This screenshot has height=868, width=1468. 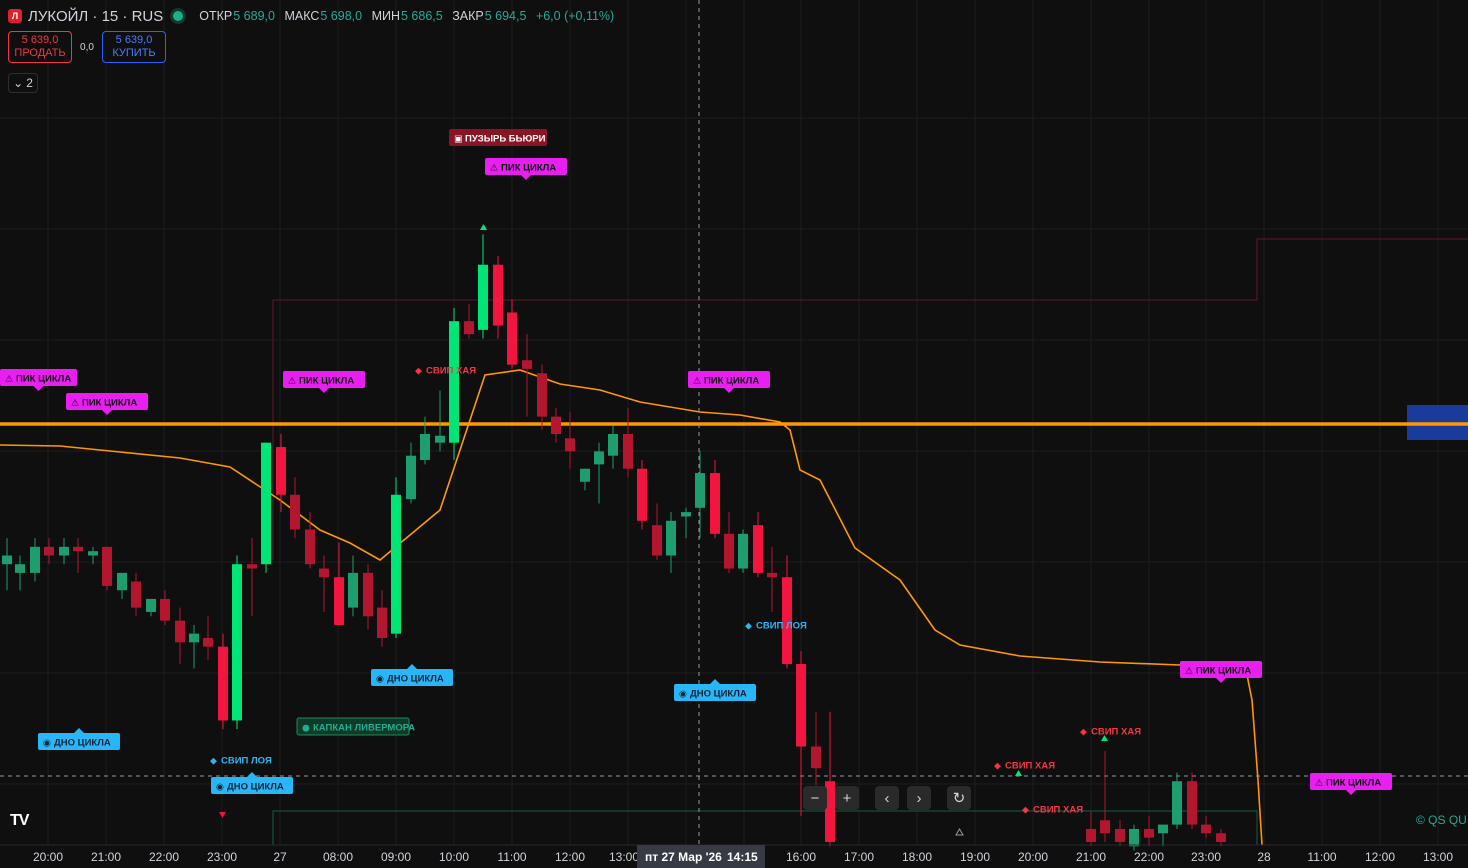 What do you see at coordinates (23, 83) in the screenshot?
I see `indicators-toggle-button: ⌄ 2` at bounding box center [23, 83].